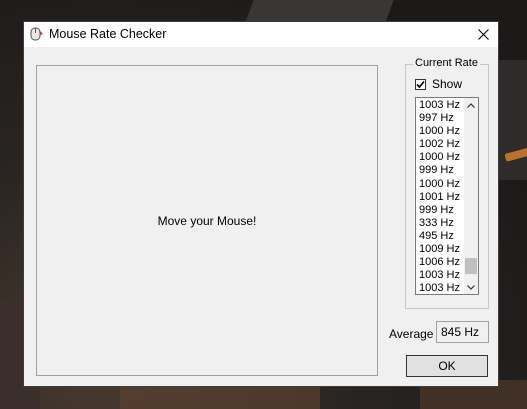  Describe the element at coordinates (442, 223) in the screenshot. I see `rate-list-item: 333 Hz` at that location.